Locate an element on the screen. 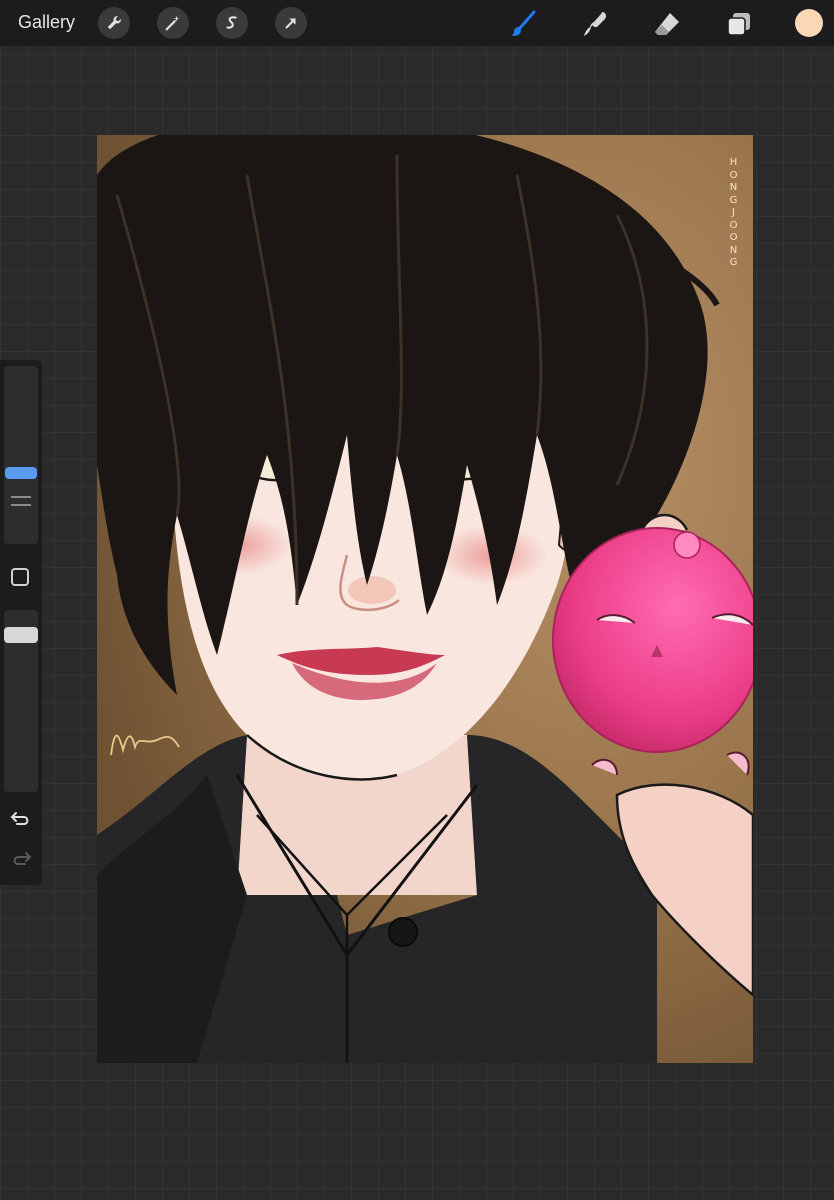  gallery-button: Gallery is located at coordinates (46, 22).